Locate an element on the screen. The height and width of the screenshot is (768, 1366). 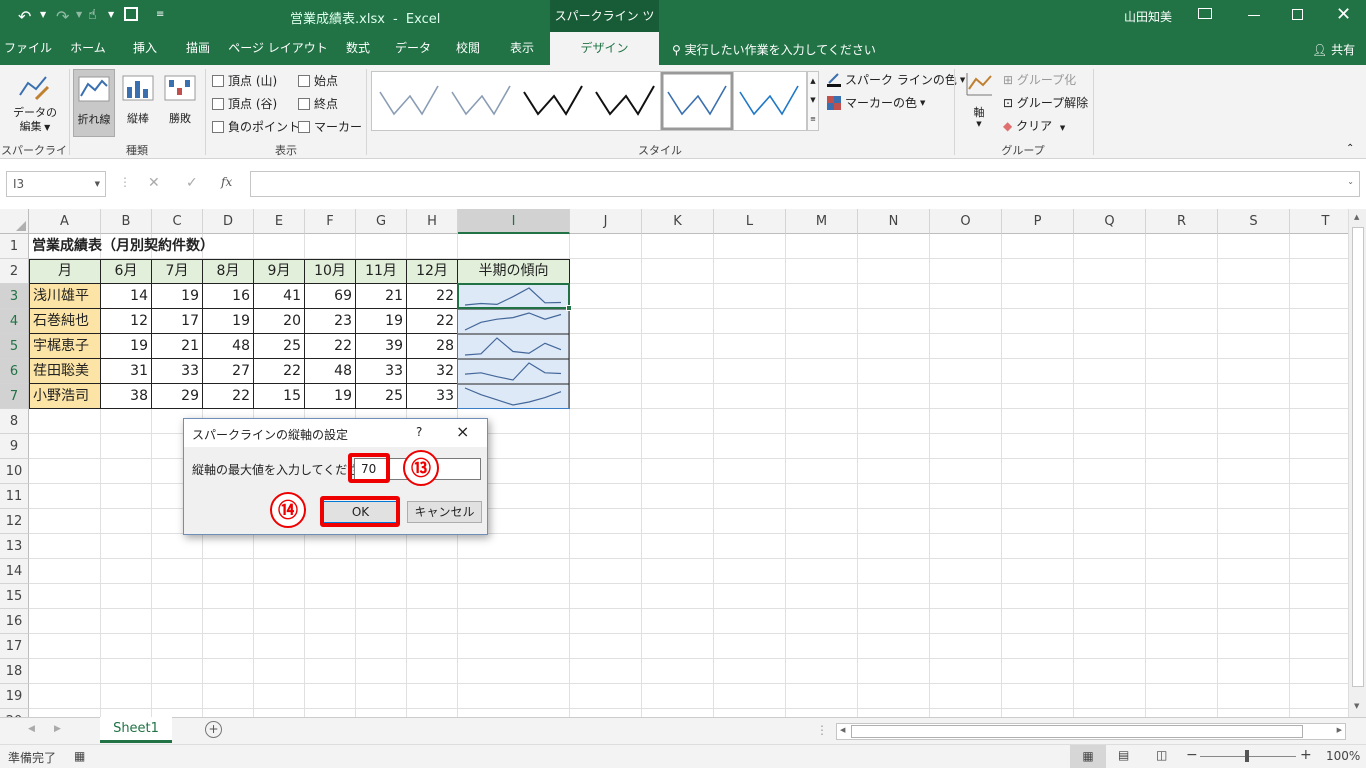
salesperson-name: 荏田聡美 is located at coordinates (65, 371).